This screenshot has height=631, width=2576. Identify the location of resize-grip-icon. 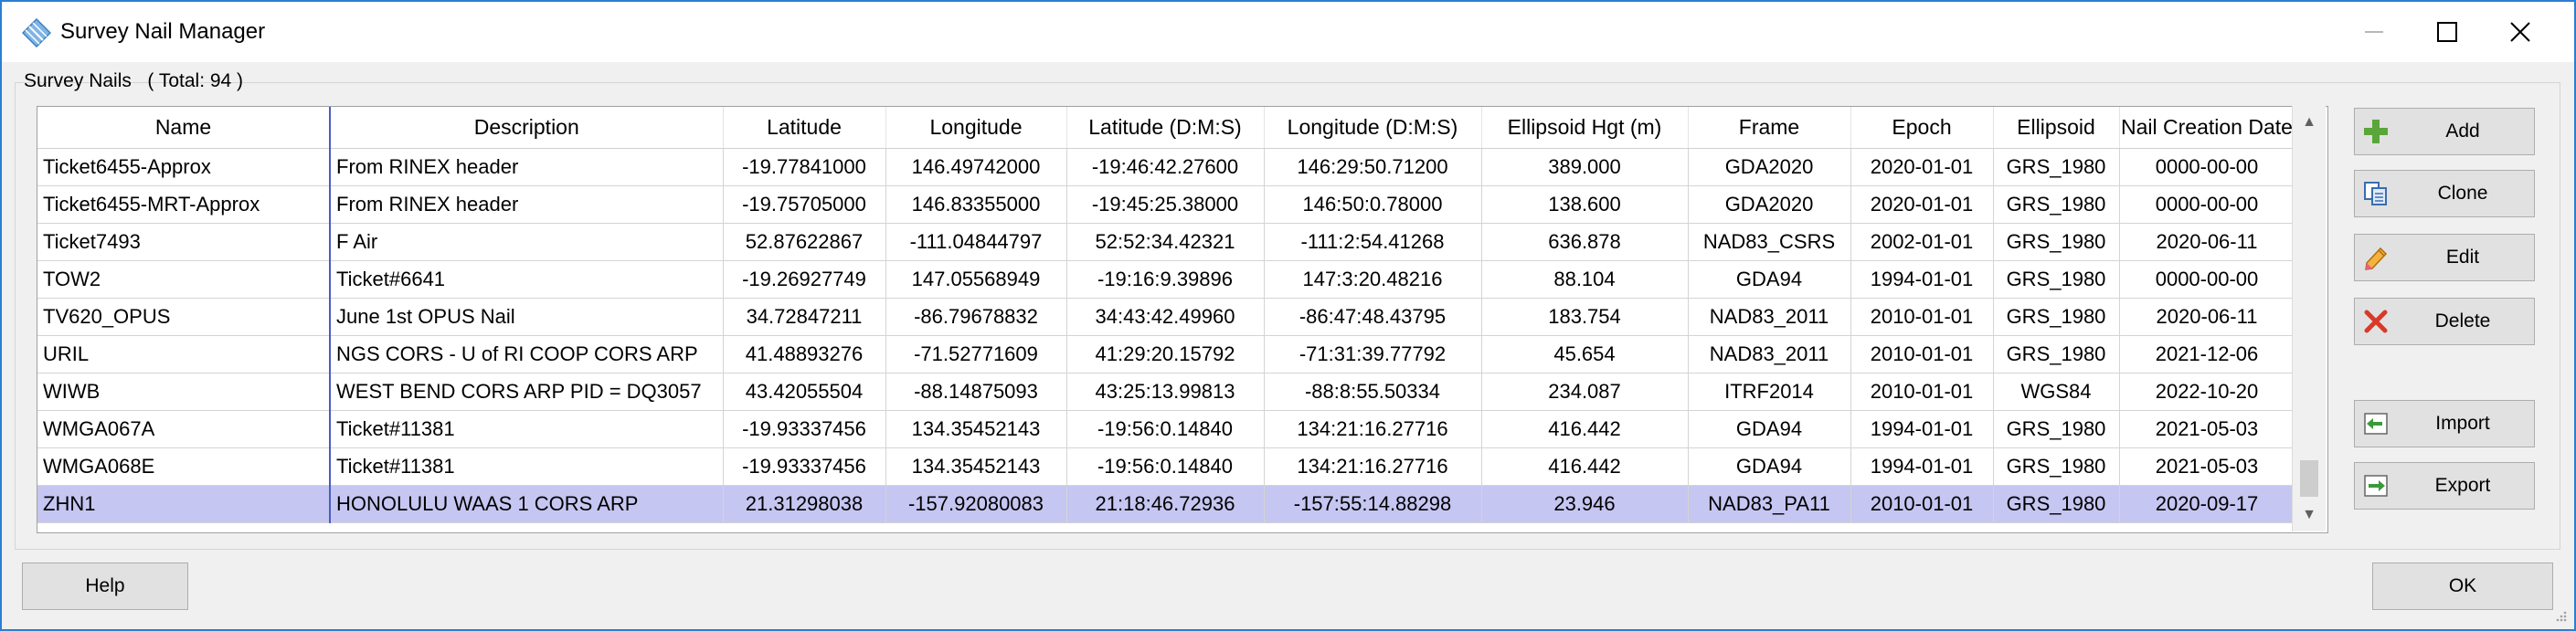
(2560, 615).